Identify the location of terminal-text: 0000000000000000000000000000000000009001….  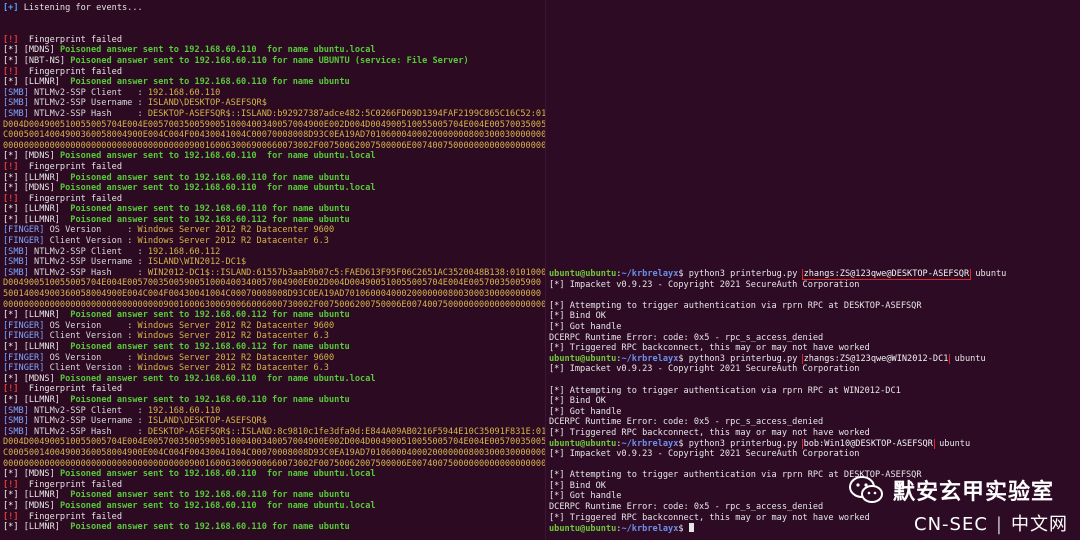
(274, 463).